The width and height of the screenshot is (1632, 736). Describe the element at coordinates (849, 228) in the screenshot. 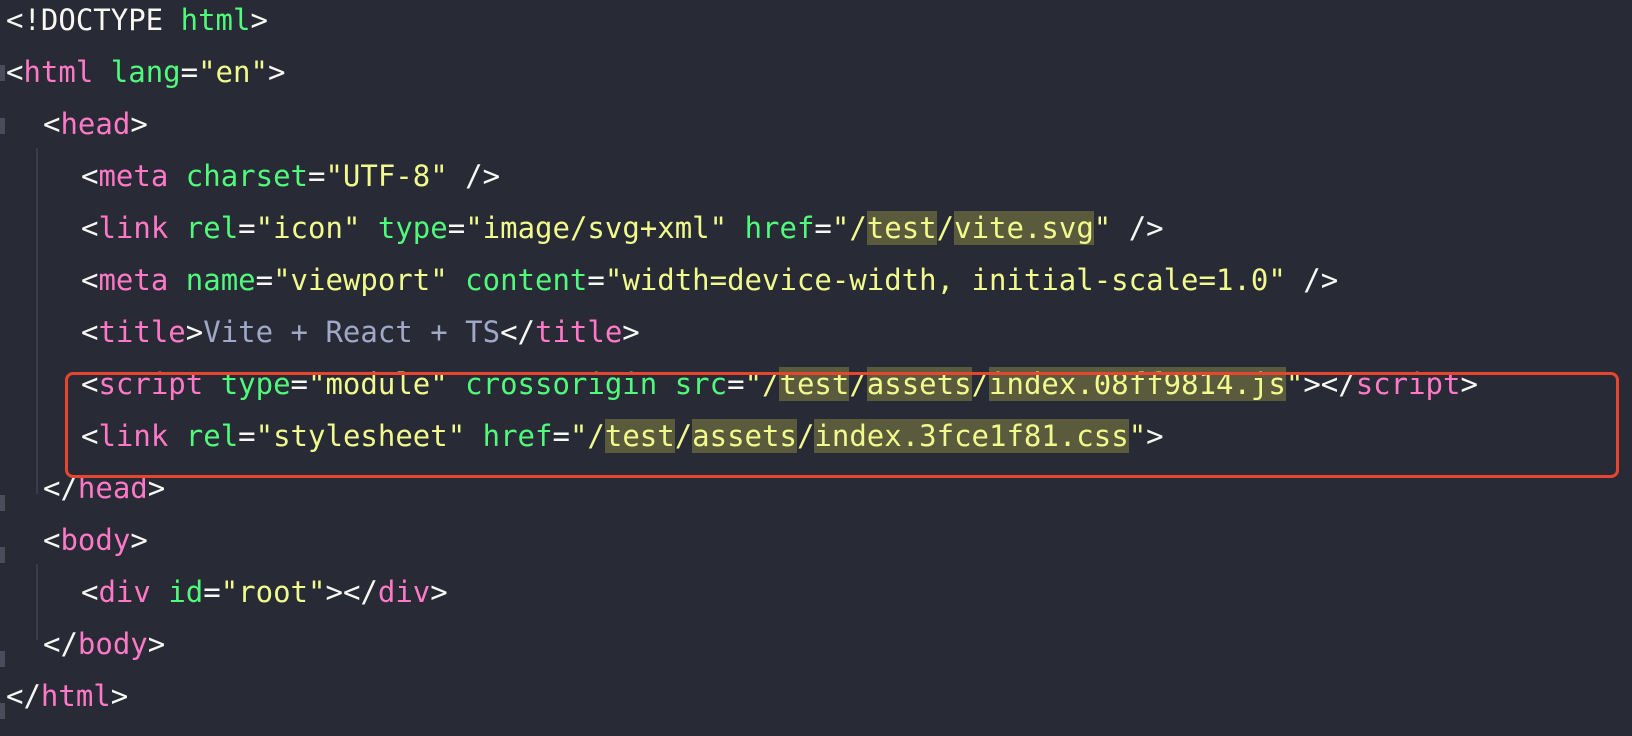

I see `code-token: "/` at that location.